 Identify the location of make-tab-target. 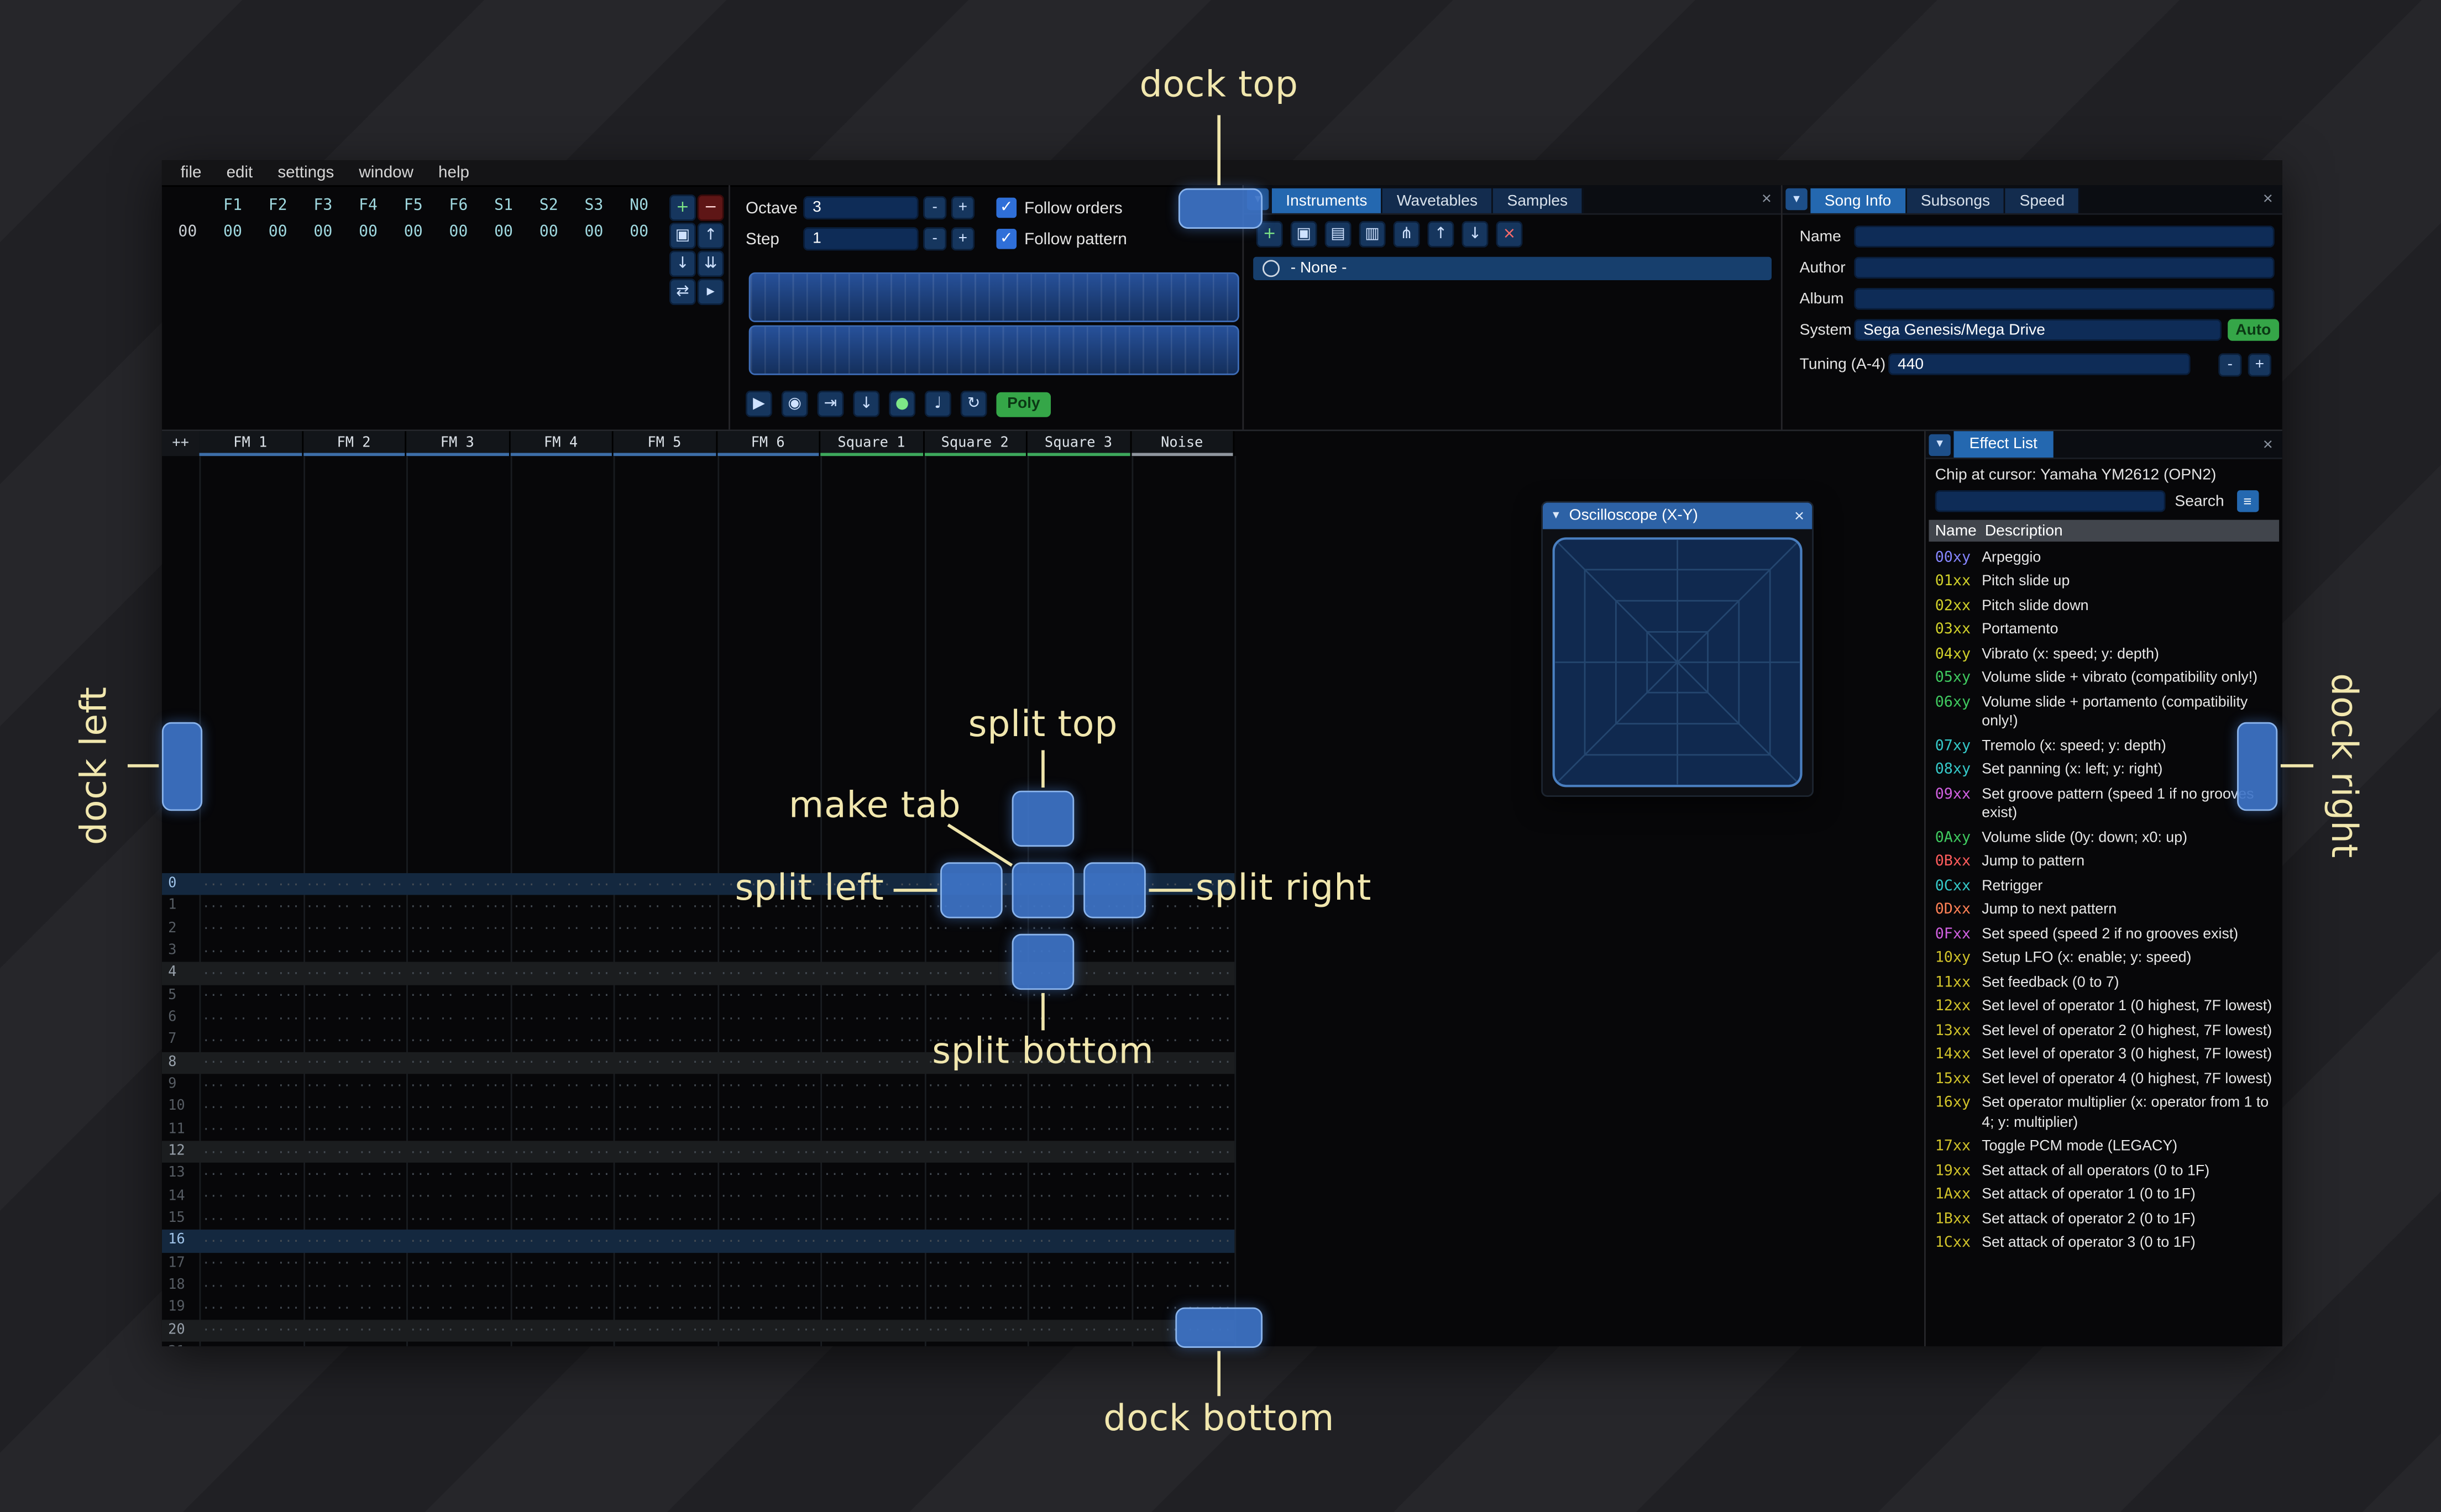
(1043, 890).